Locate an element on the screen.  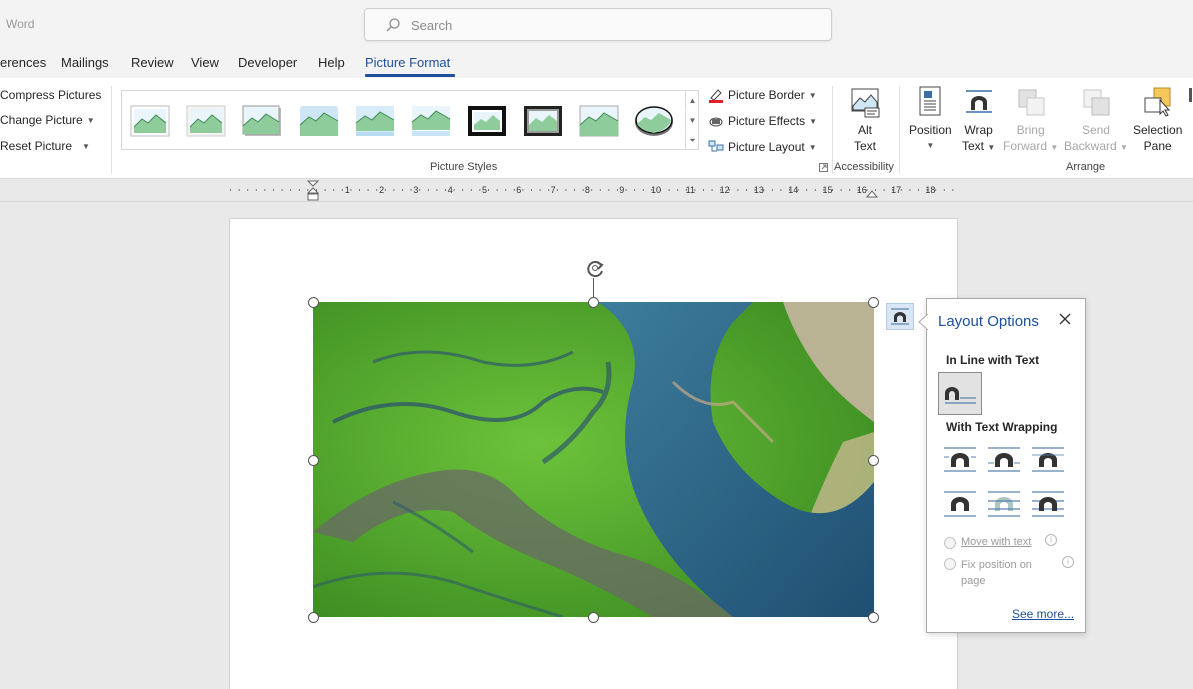
ruler-number: 2 is located at coordinates (381, 190).